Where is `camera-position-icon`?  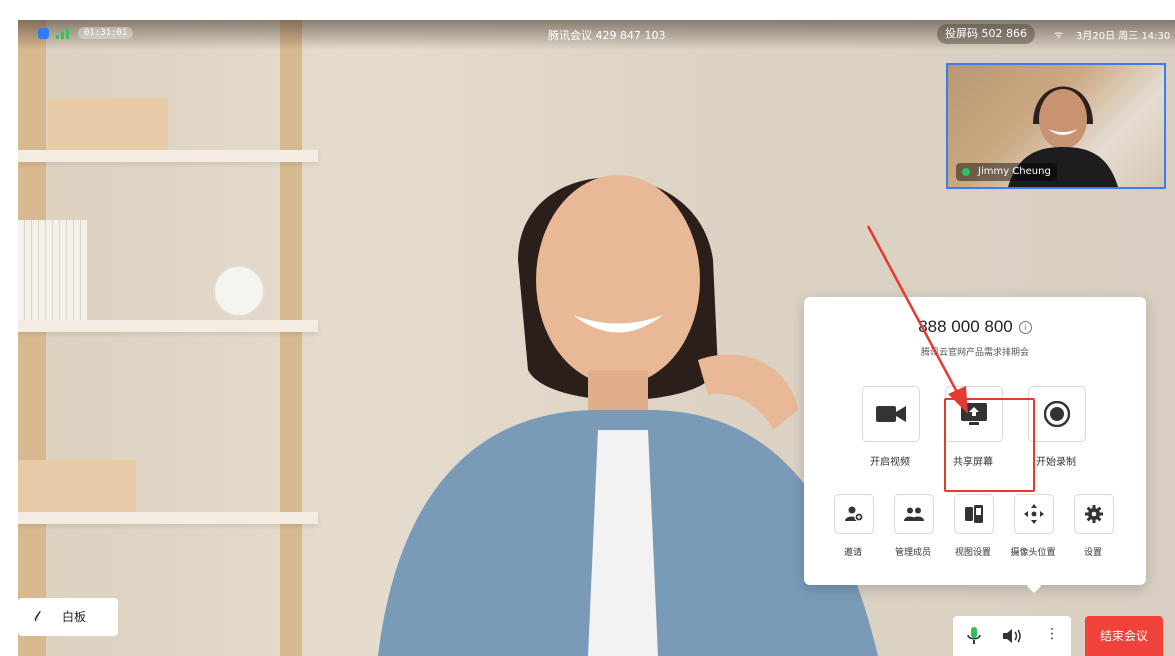
camera-position-icon is located at coordinates (1034, 514).